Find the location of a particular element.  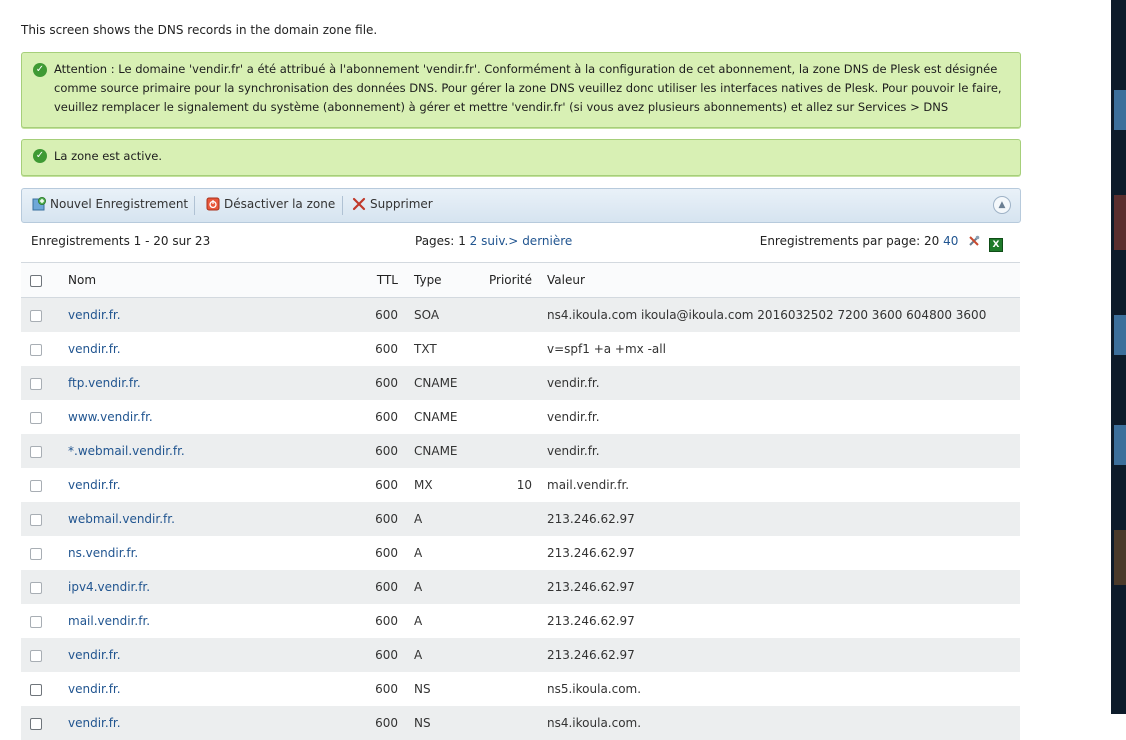

new-record-button: Nouvel Enregistrement is located at coordinates (110, 206).